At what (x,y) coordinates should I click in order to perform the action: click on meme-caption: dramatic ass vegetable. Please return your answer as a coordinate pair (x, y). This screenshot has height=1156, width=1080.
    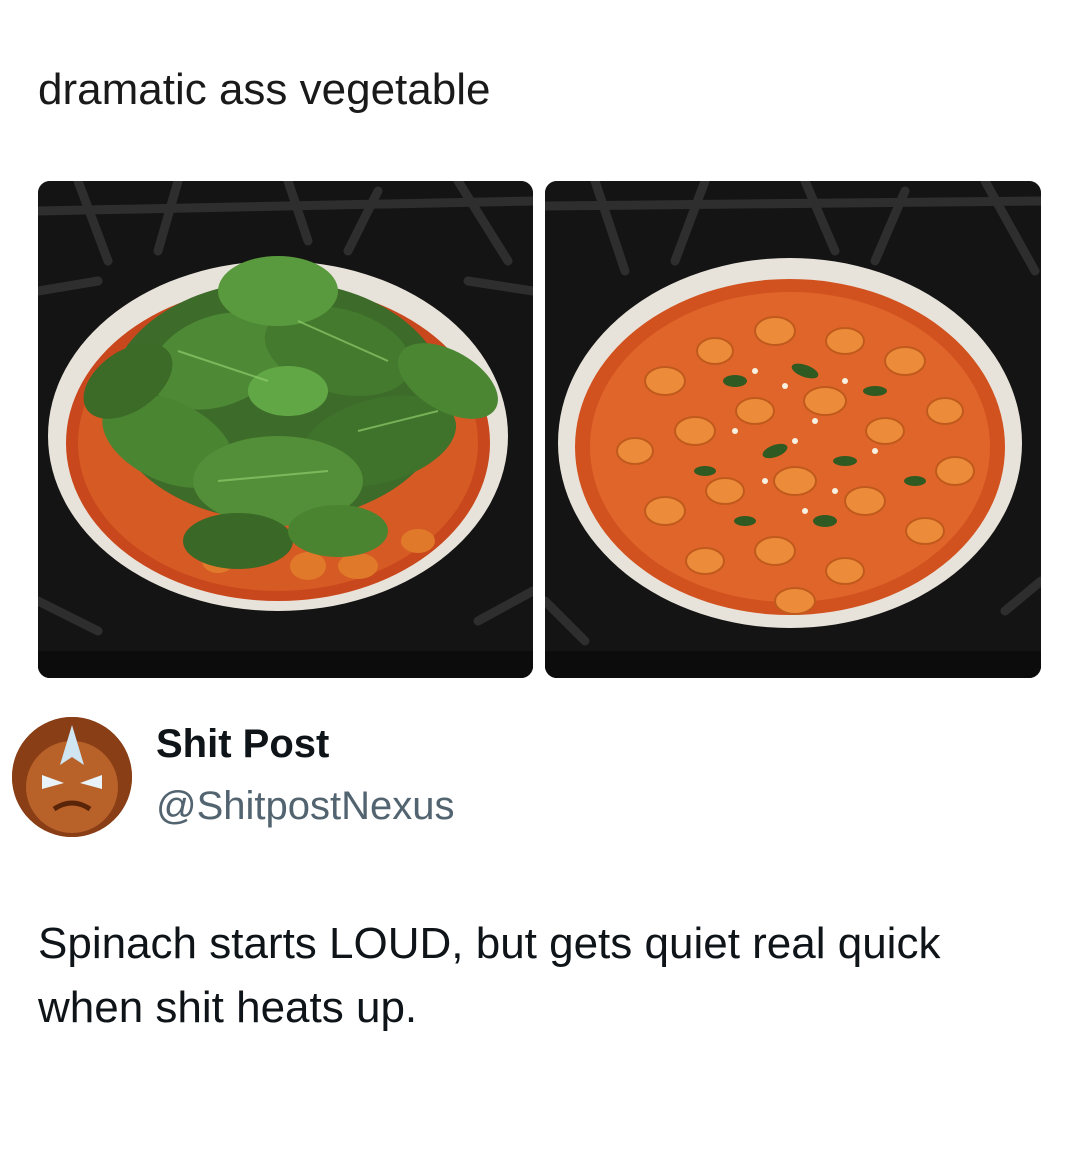
    Looking at the image, I should click on (264, 89).